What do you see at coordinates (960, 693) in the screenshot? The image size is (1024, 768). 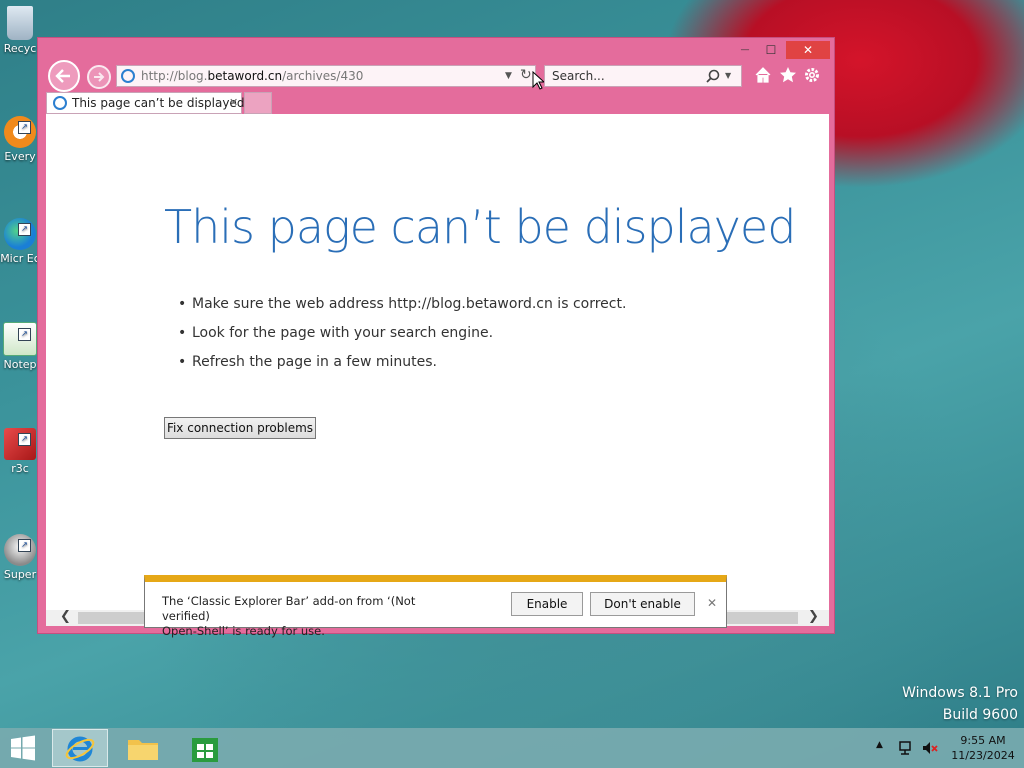 I see `watermark-edition: Windows 8.1 Pro` at bounding box center [960, 693].